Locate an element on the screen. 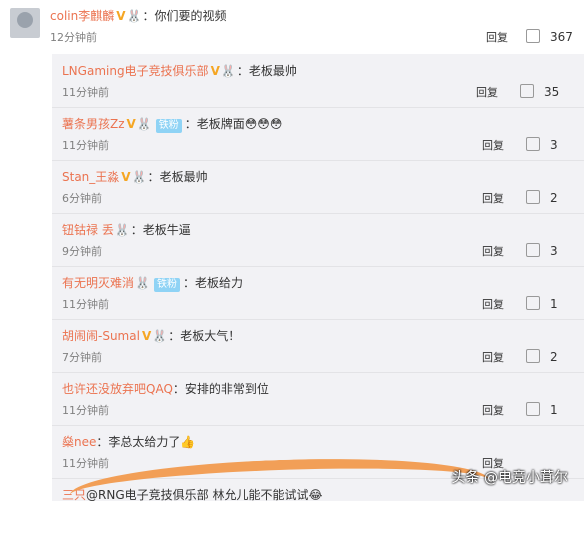  reply-item: Stan_王淼 V🐰：老板最帅 6分钟前 回复 2 is located at coordinates (318, 187).